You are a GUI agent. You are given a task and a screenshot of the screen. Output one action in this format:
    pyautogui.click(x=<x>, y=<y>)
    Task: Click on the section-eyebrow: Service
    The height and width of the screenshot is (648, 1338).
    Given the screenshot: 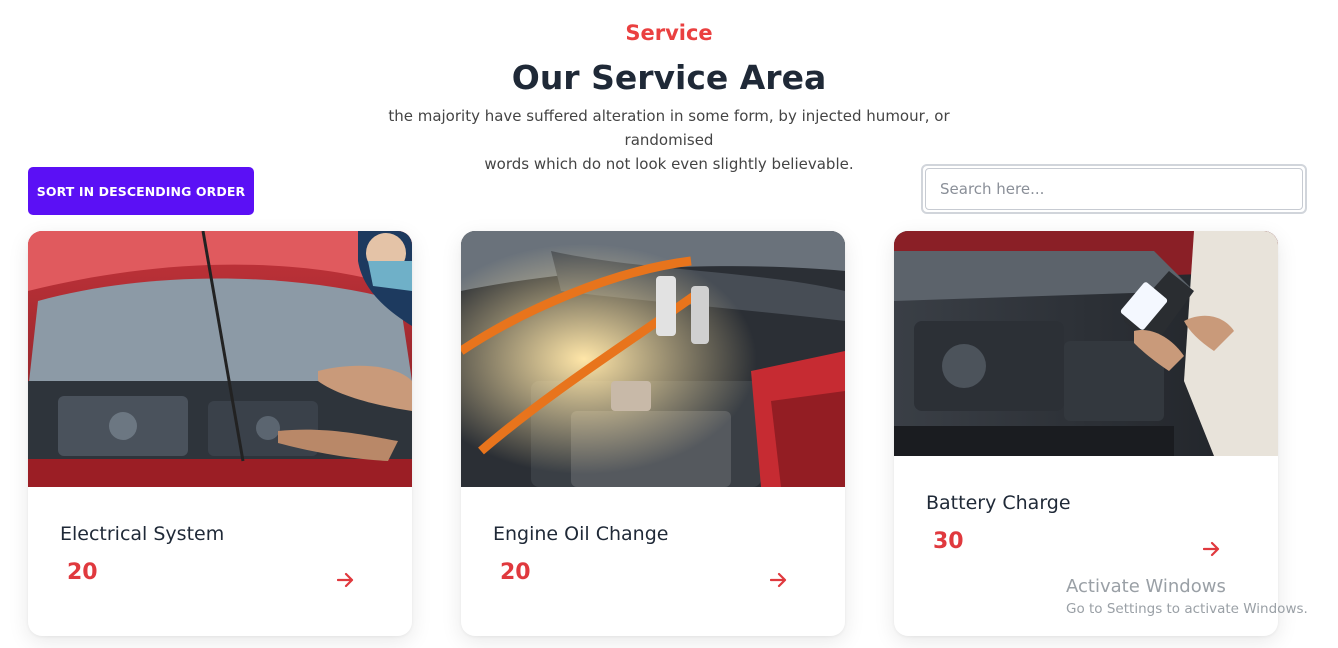 What is the action you would take?
    pyautogui.click(x=669, y=33)
    